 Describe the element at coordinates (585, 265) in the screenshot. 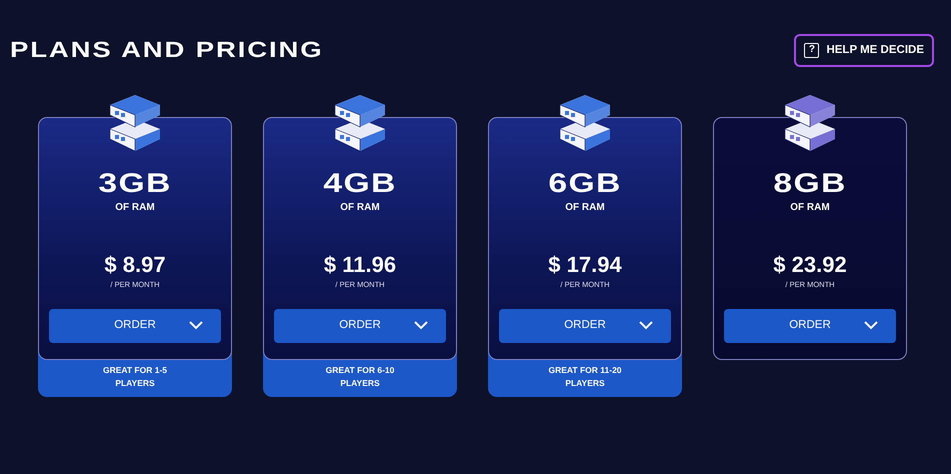

I see `price: $ 17.94` at that location.